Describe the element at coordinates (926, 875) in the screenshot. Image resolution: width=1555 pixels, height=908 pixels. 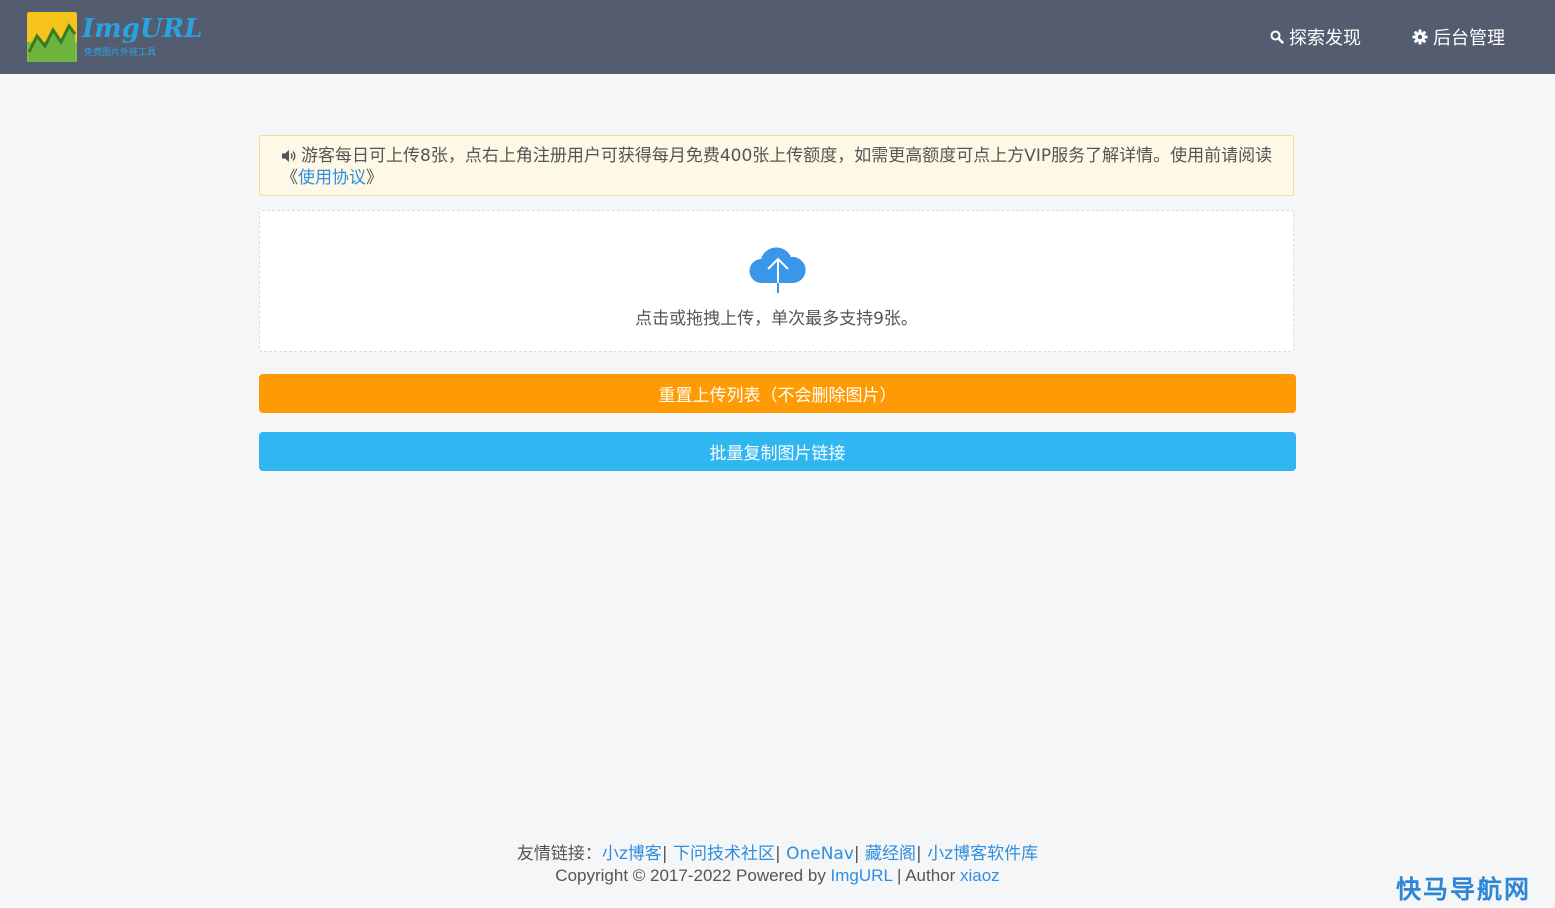
I see `author-label: | Author` at that location.